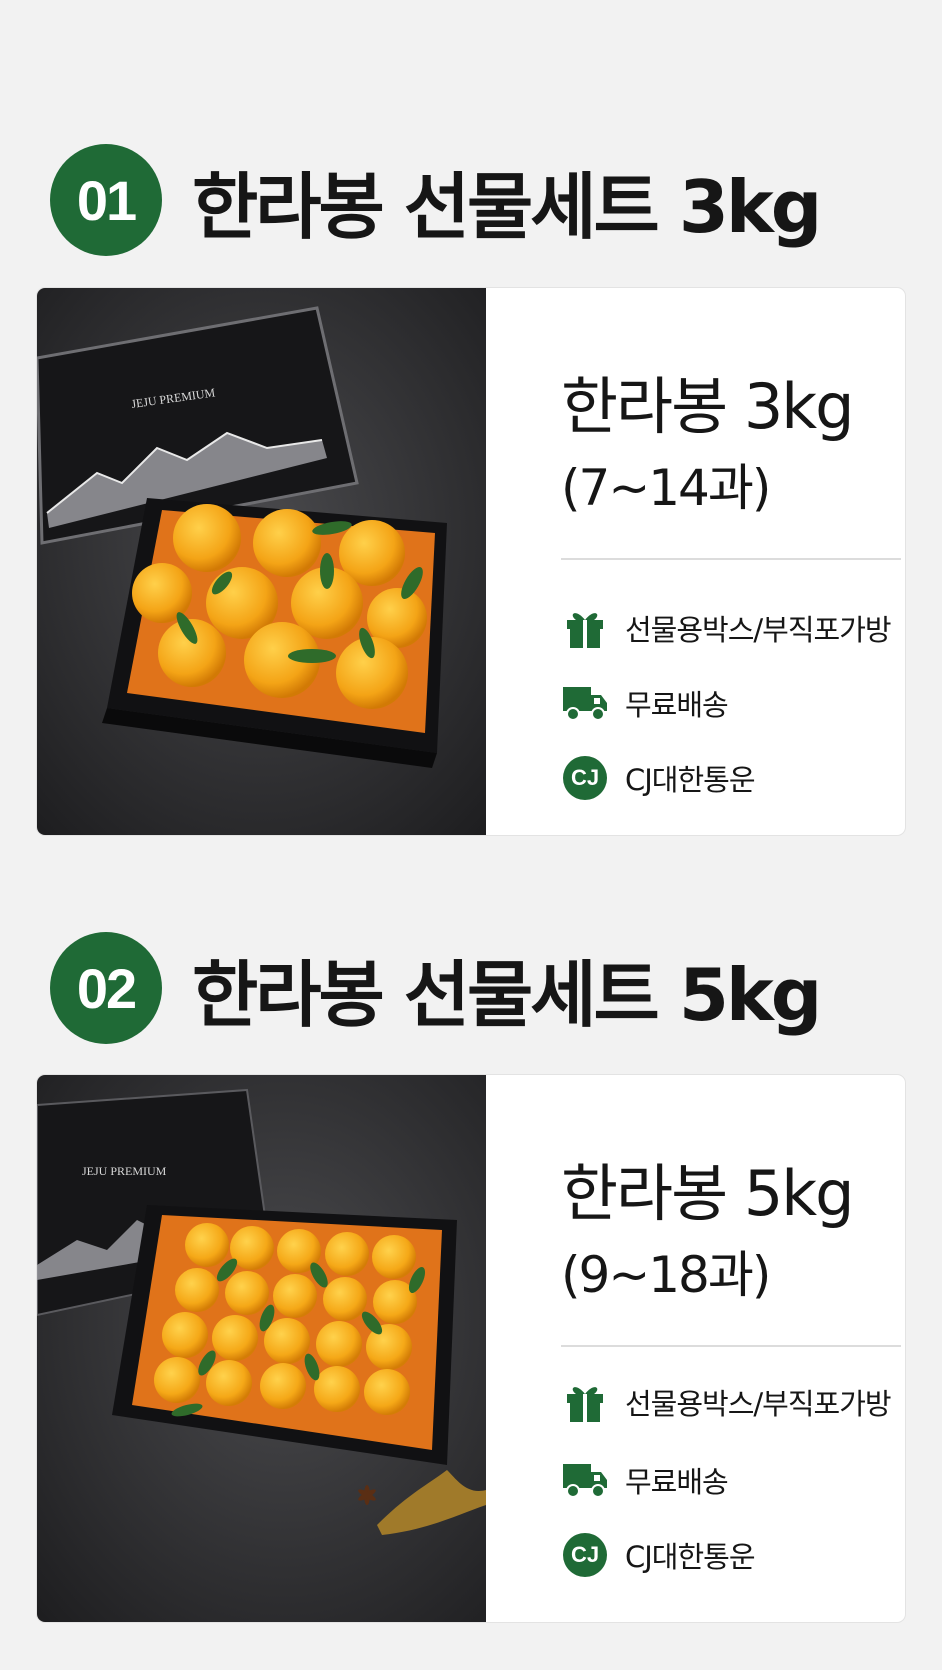 The width and height of the screenshot is (942, 1670). I want to click on section-title: 한라봉 선물세트 5kg, so click(507, 994).